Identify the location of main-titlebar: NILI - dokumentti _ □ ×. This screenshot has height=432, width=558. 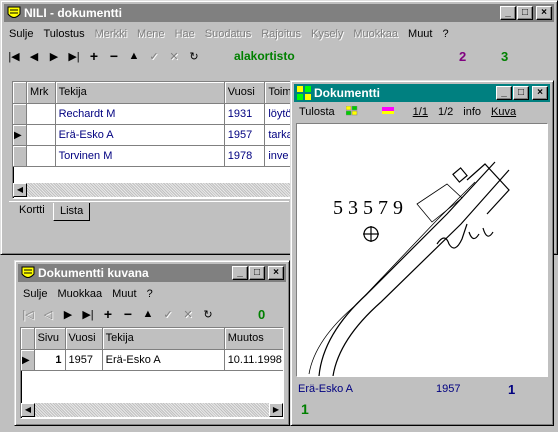
(279, 13).